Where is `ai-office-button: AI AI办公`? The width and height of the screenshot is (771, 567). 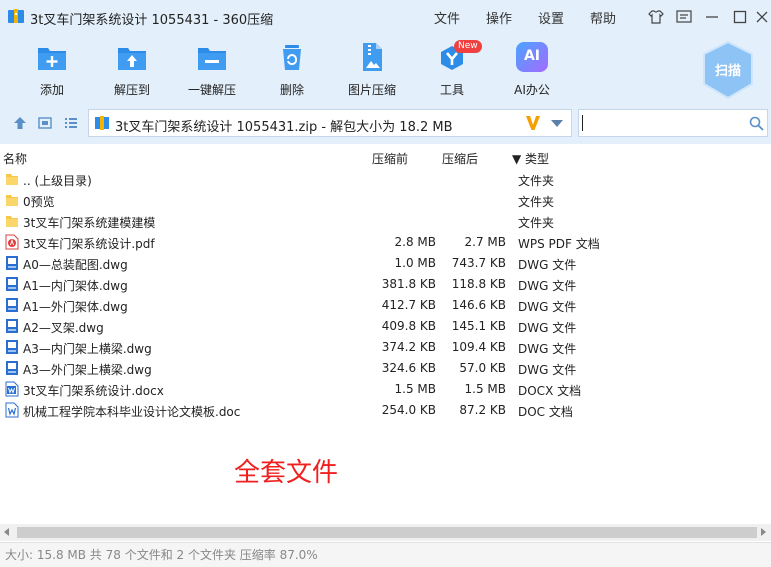
ai-office-button: AI AI办公 is located at coordinates (532, 69).